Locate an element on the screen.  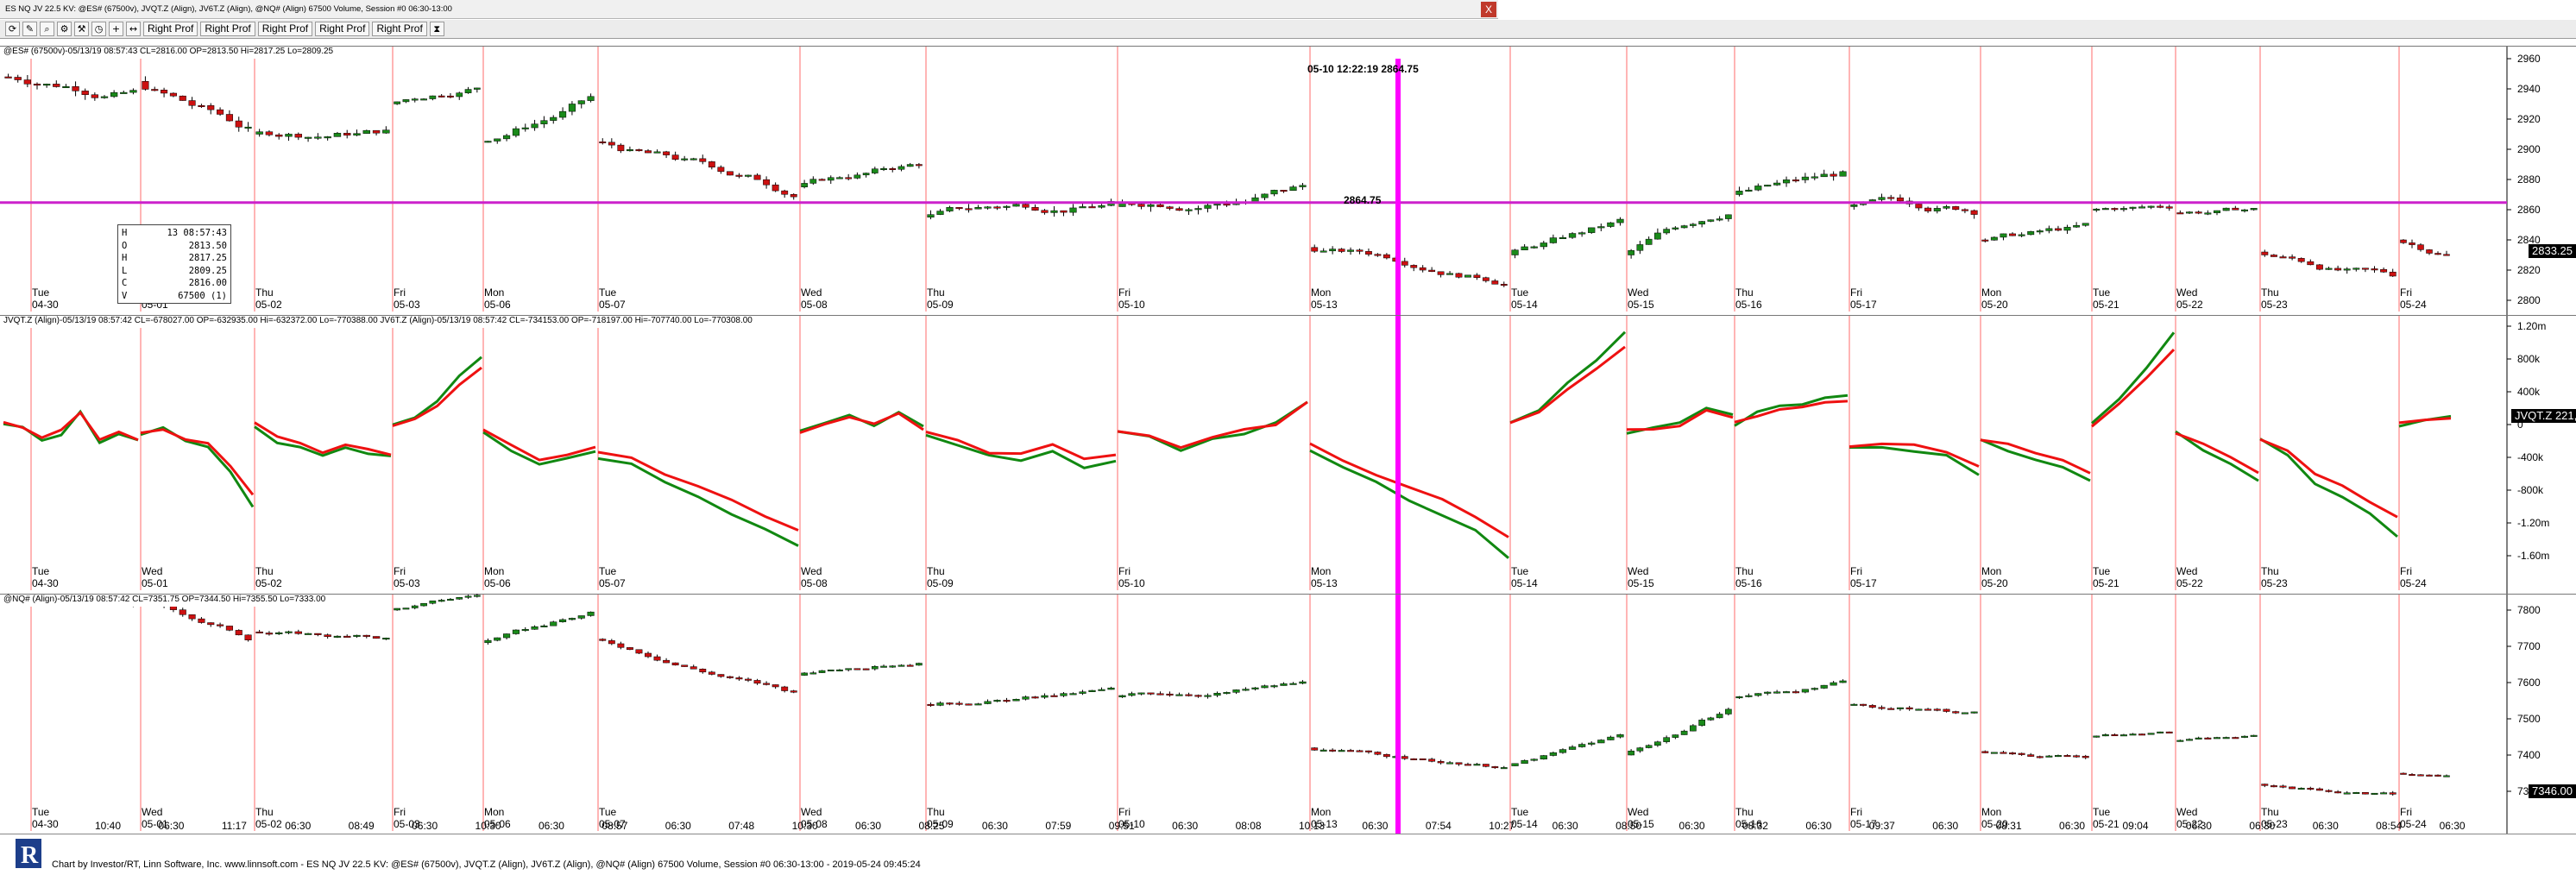
session-date-label: 05-07 is located at coordinates (613, 583).